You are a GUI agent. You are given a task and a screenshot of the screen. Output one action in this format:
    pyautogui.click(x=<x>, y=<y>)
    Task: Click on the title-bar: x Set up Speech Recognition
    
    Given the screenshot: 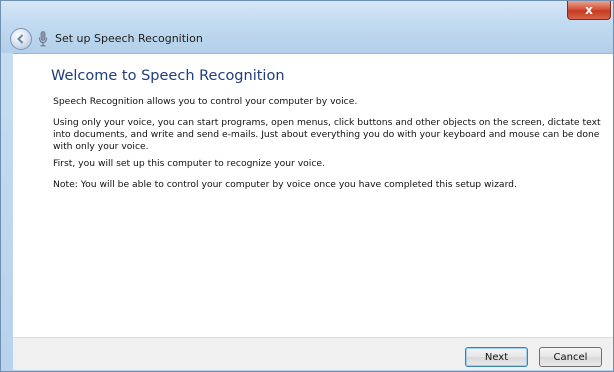 What is the action you would take?
    pyautogui.click(x=307, y=27)
    